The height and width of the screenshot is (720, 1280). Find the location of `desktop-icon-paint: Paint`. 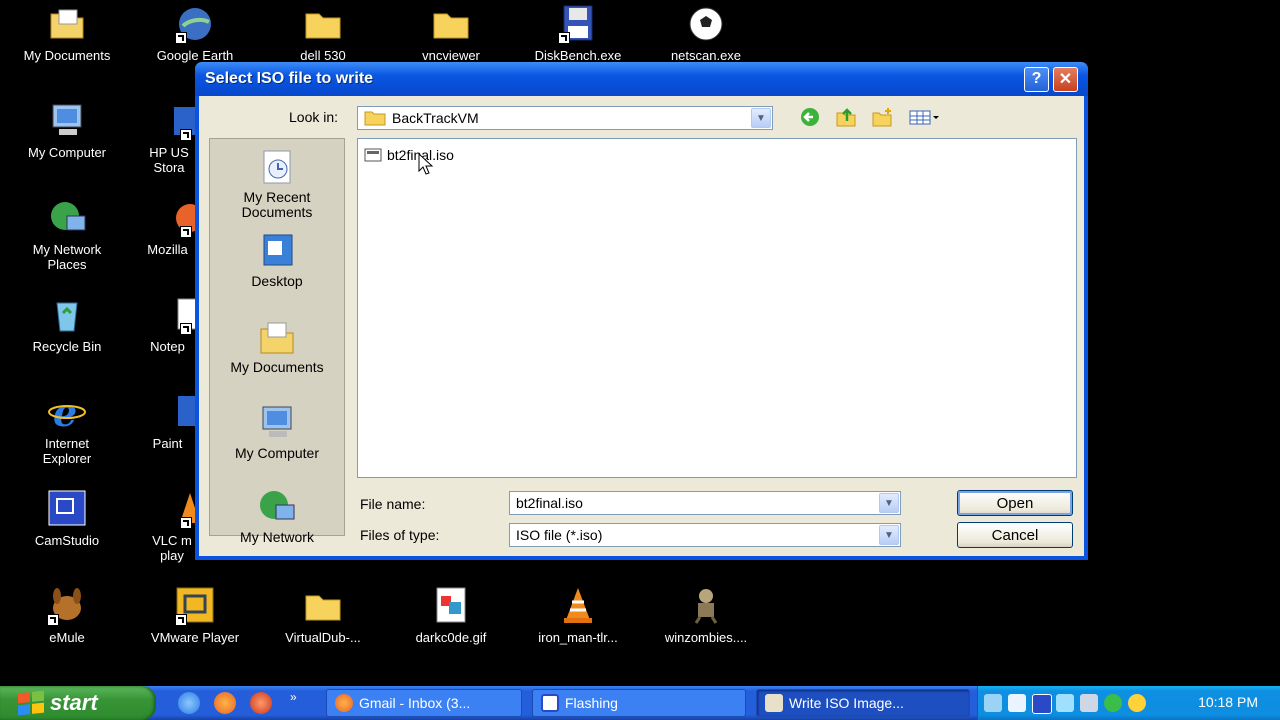

desktop-icon-paint: Paint is located at coordinates (170, 421).